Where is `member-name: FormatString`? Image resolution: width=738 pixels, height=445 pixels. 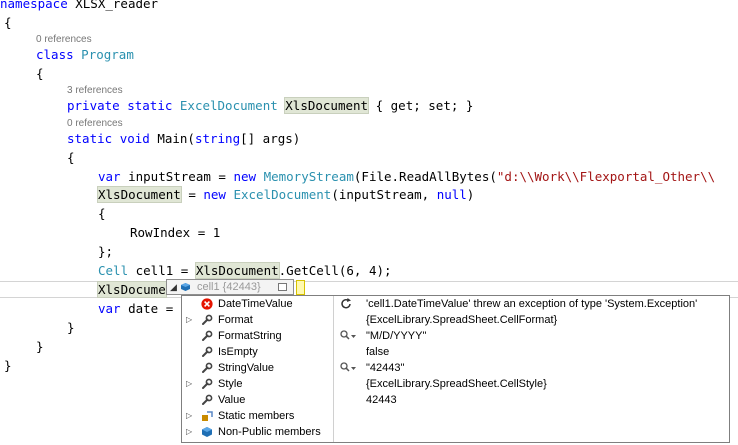
member-name: FormatString is located at coordinates (250, 336).